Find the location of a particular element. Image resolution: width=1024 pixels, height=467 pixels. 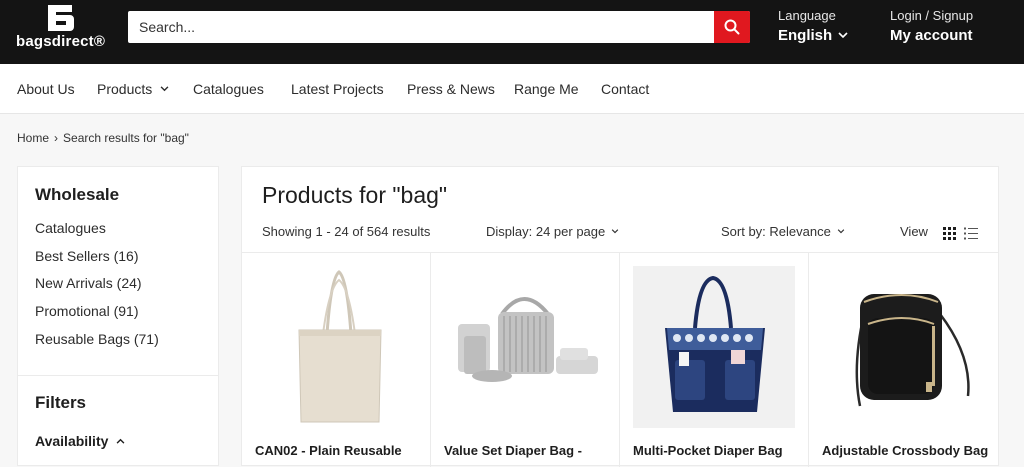

nav-label: Press & News is located at coordinates (451, 89).